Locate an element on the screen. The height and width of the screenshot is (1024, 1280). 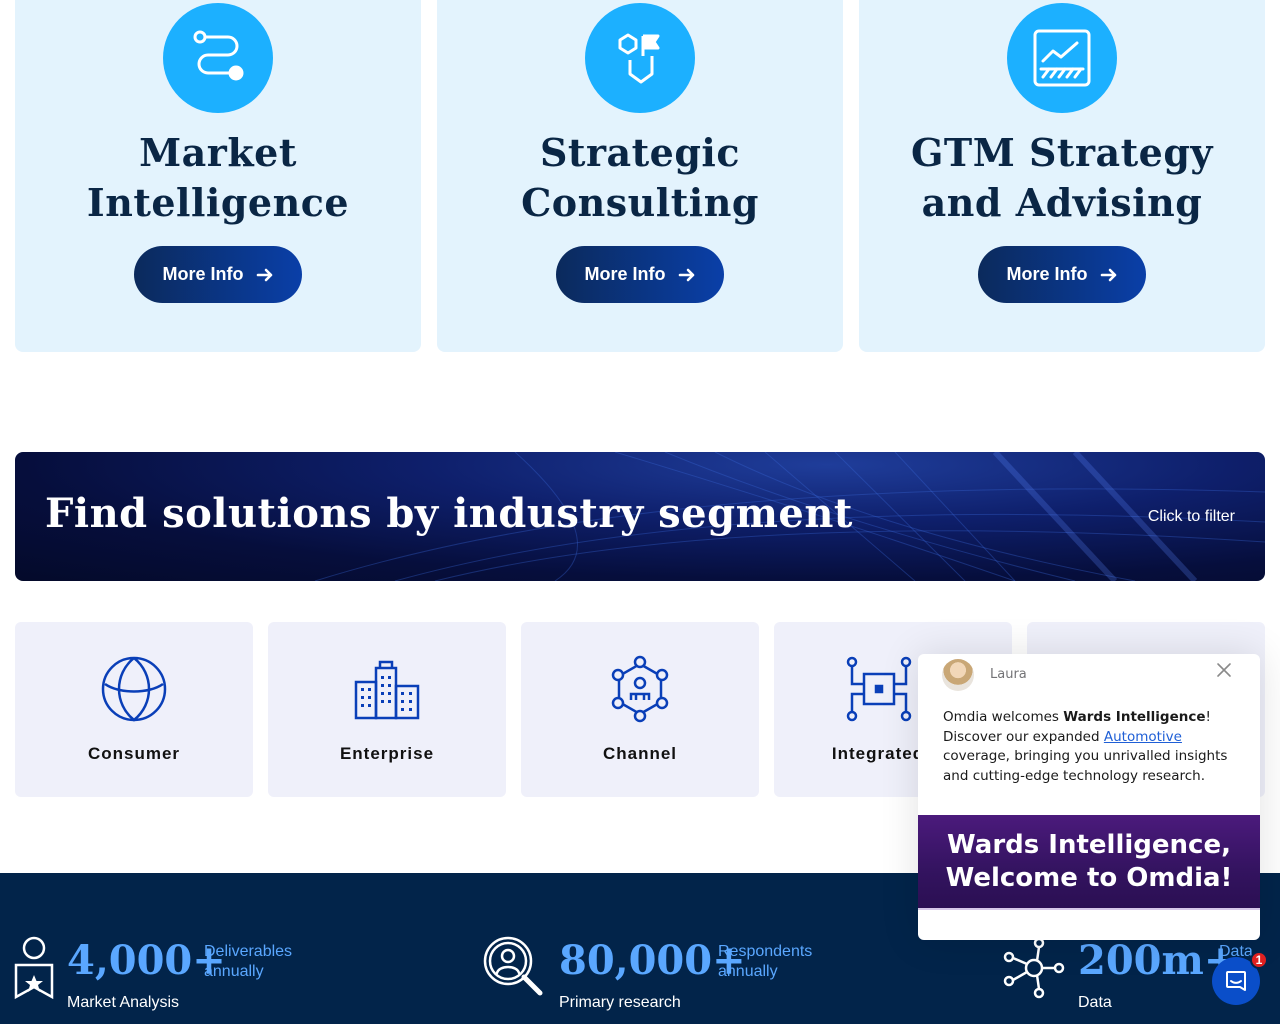
service-card-strategic-consulting: Strategic Consulting More Info is located at coordinates (640, 176).